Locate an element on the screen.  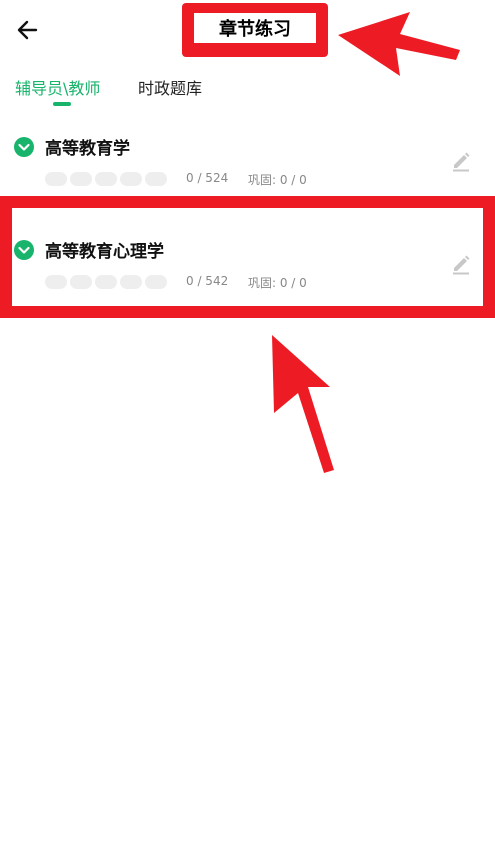
page-title: 章节练习 is located at coordinates (255, 28).